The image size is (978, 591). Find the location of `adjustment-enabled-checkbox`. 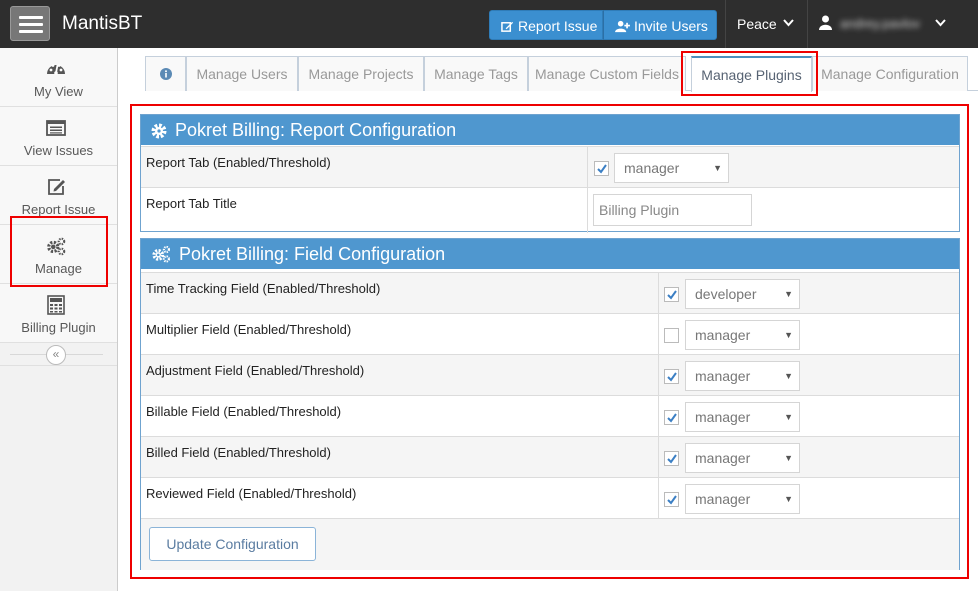

adjustment-enabled-checkbox is located at coordinates (671, 376).